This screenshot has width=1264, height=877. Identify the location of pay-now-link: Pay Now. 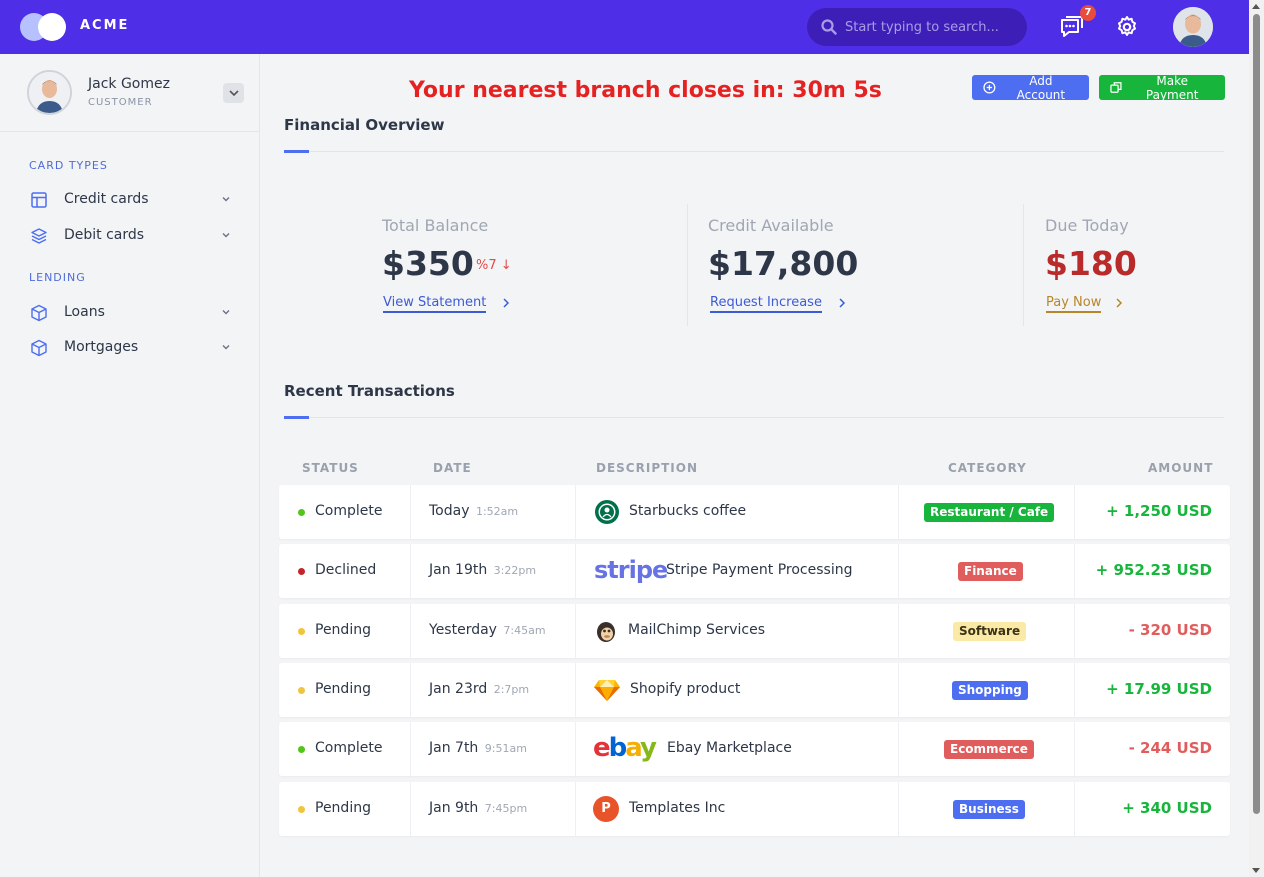
(1074, 304).